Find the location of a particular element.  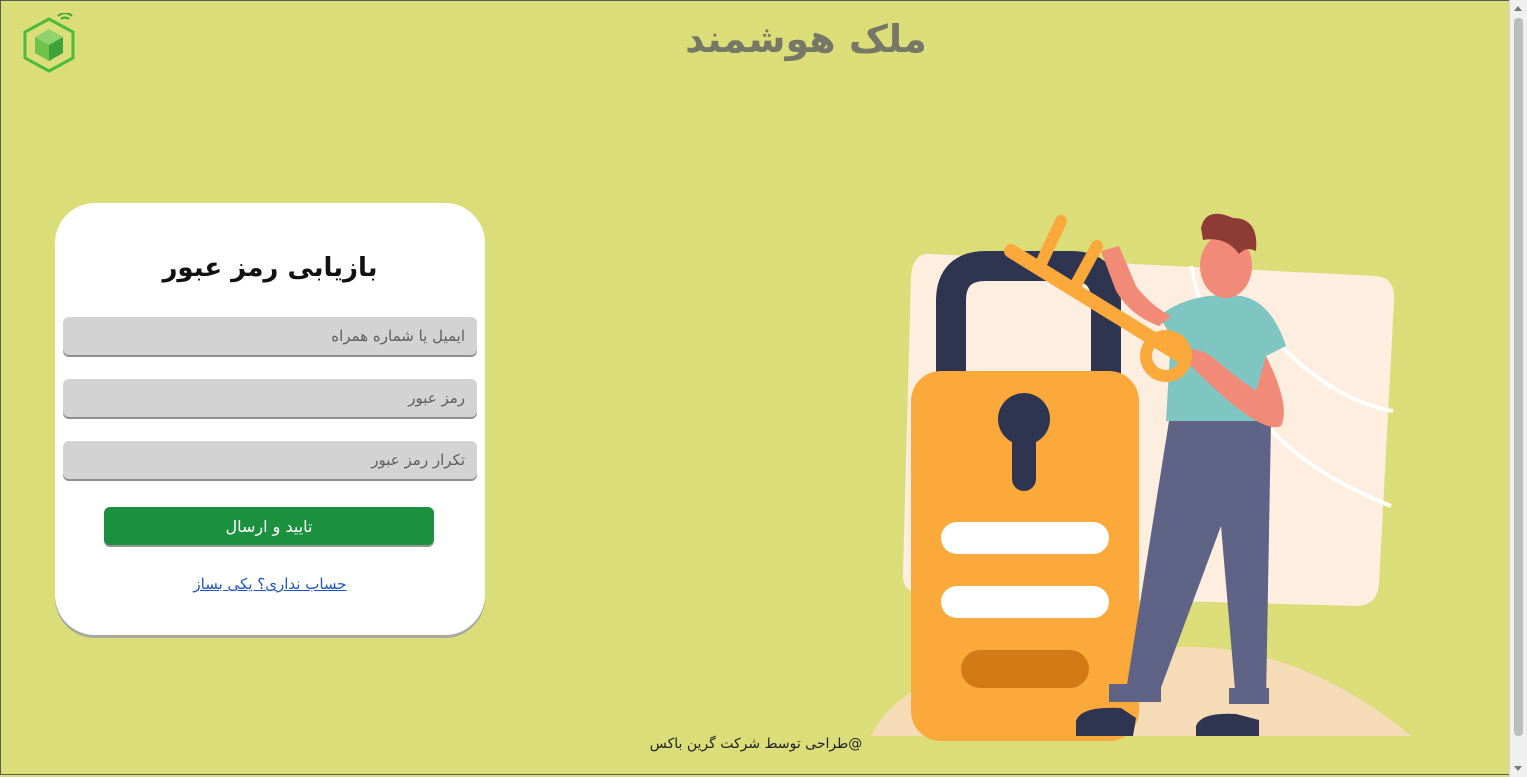

page-title: ملک هوشمند is located at coordinates (806, 39).